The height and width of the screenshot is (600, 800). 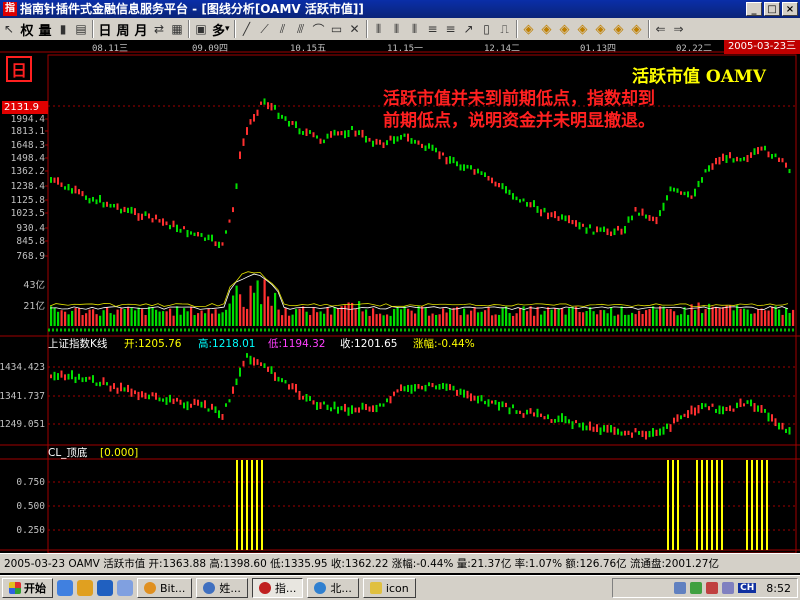 What do you see at coordinates (283, 29) in the screenshot?
I see `channel-tool-icon: ⫽` at bounding box center [283, 29].